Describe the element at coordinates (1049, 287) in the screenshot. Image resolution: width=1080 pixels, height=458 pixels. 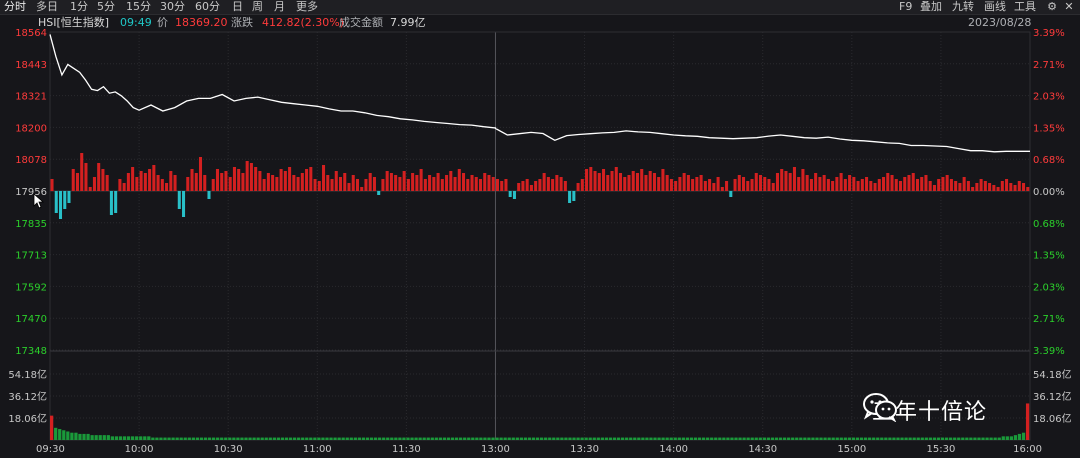
I see `percent-tick-label: 2.03%` at that location.